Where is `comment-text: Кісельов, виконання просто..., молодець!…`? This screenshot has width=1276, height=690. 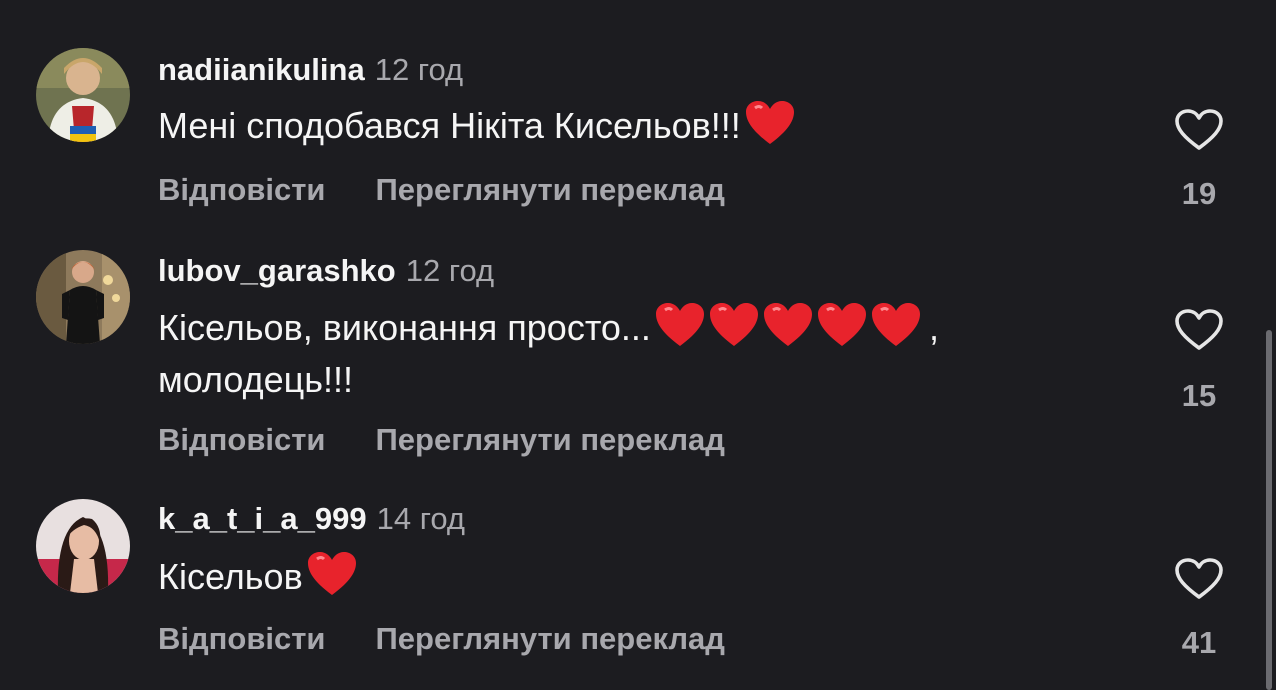
comment-text: Кісельов, виконання просто..., молодець!… is located at coordinates (638, 354).